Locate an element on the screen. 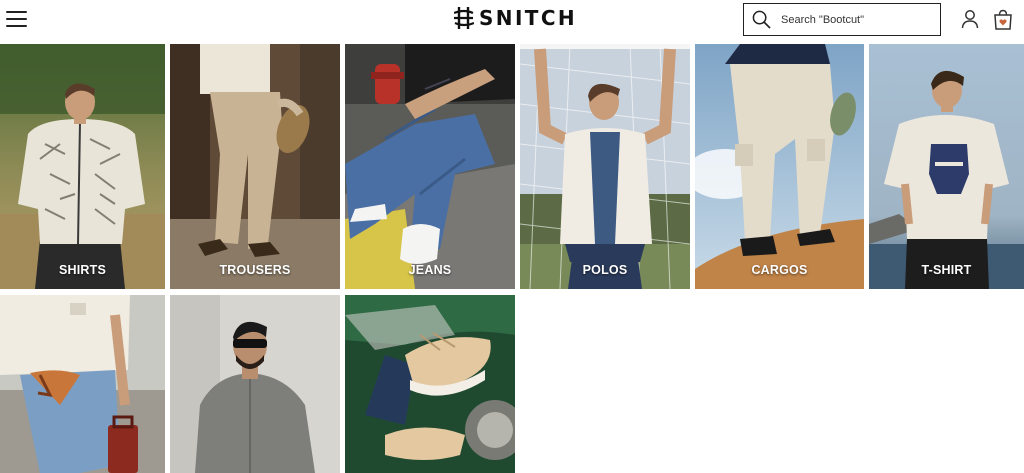  search-bar is located at coordinates (842, 19).